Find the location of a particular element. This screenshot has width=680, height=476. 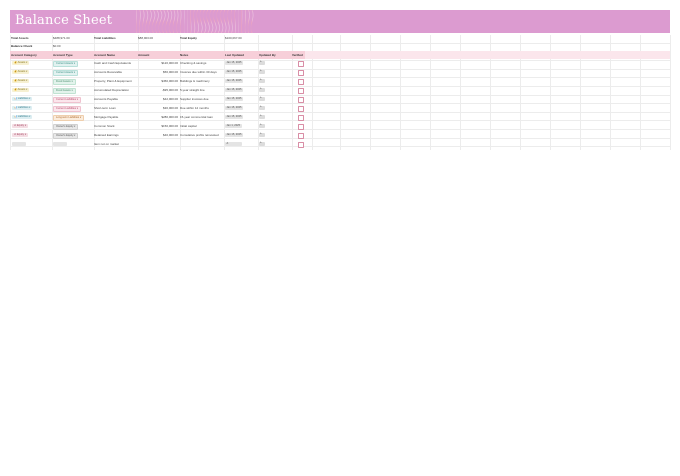

chevron-down-icon: ▾ is located at coordinates (80, 117).